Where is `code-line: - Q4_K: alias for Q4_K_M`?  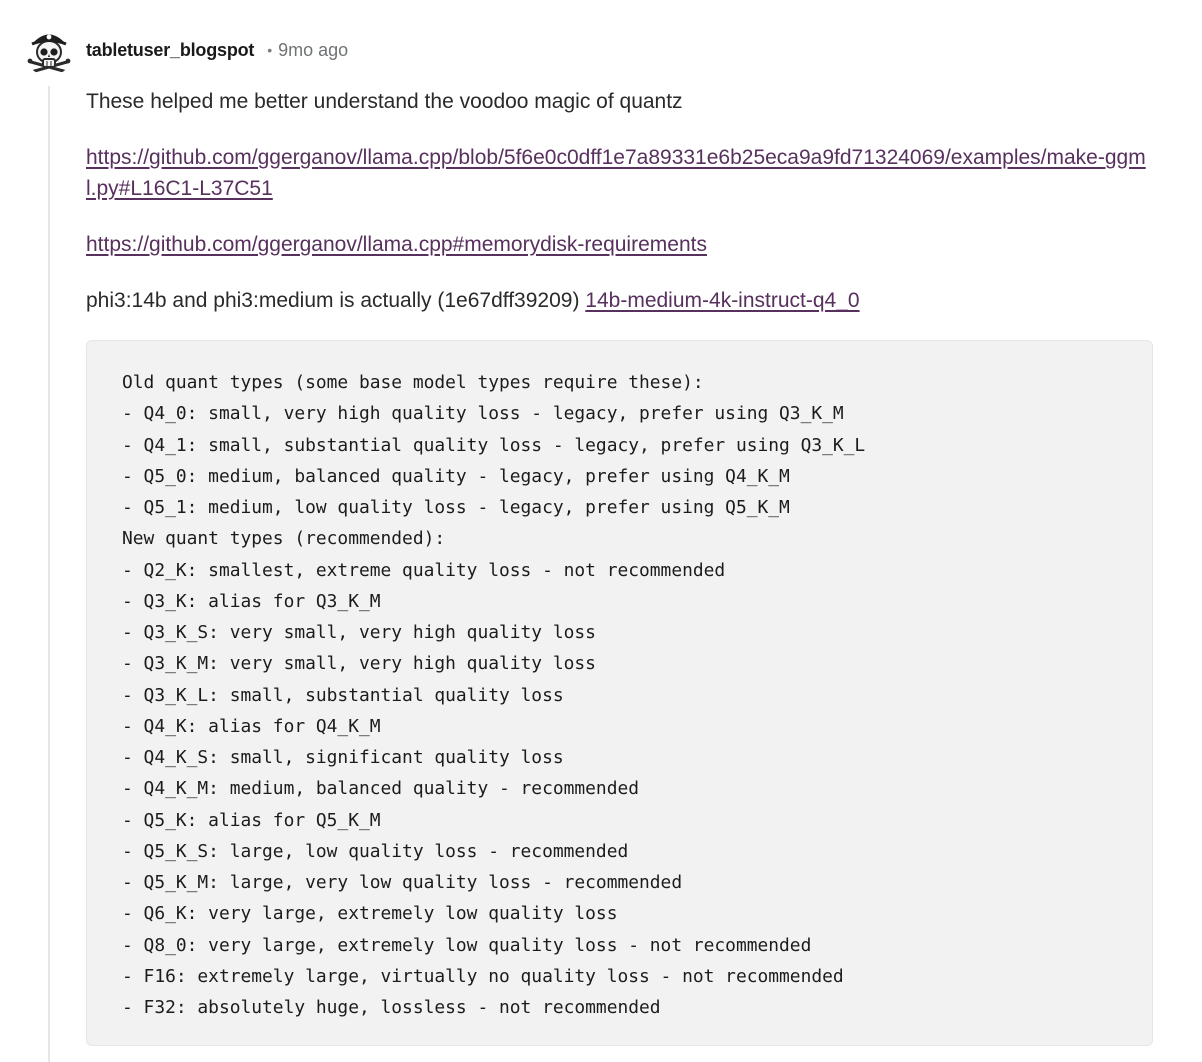 code-line: - Q4_K: alias for Q4_K_M is located at coordinates (251, 726).